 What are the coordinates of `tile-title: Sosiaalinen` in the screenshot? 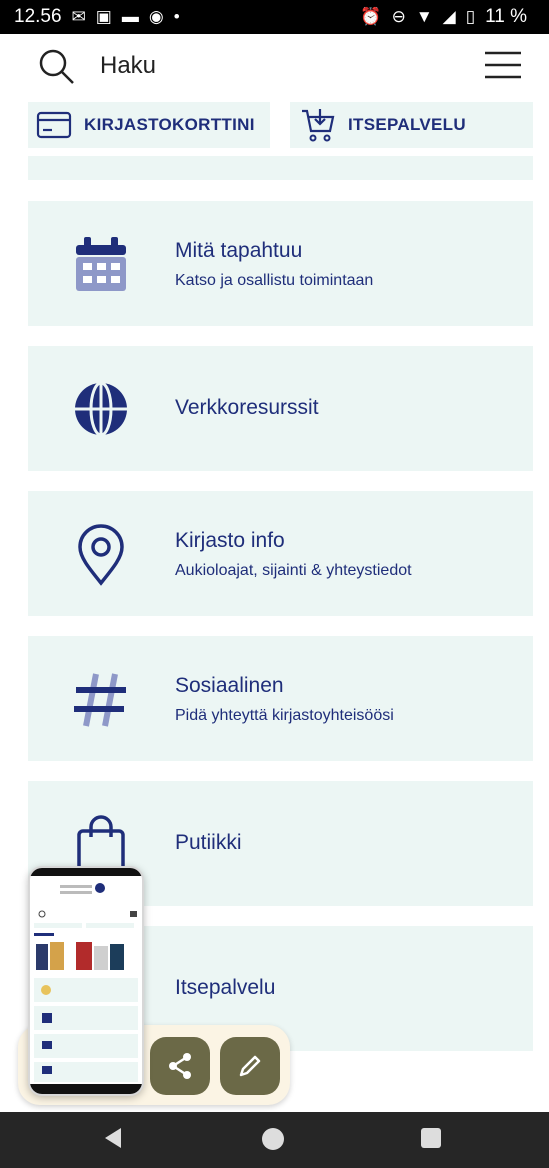 It's located at (229, 685).